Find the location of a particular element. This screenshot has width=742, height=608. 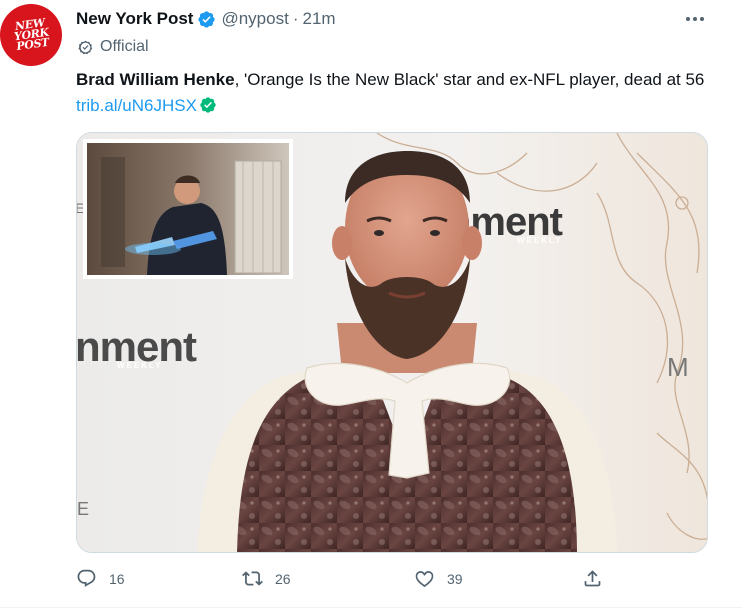

like-button: 39 is located at coordinates (438, 578).